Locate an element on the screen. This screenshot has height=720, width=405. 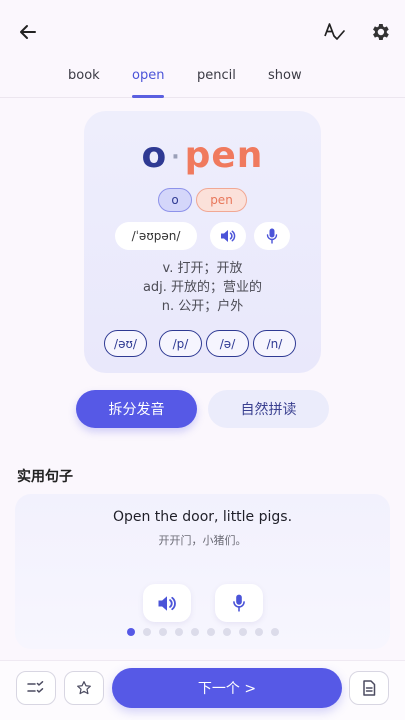
word-syllable-1: o is located at coordinates (154, 155).